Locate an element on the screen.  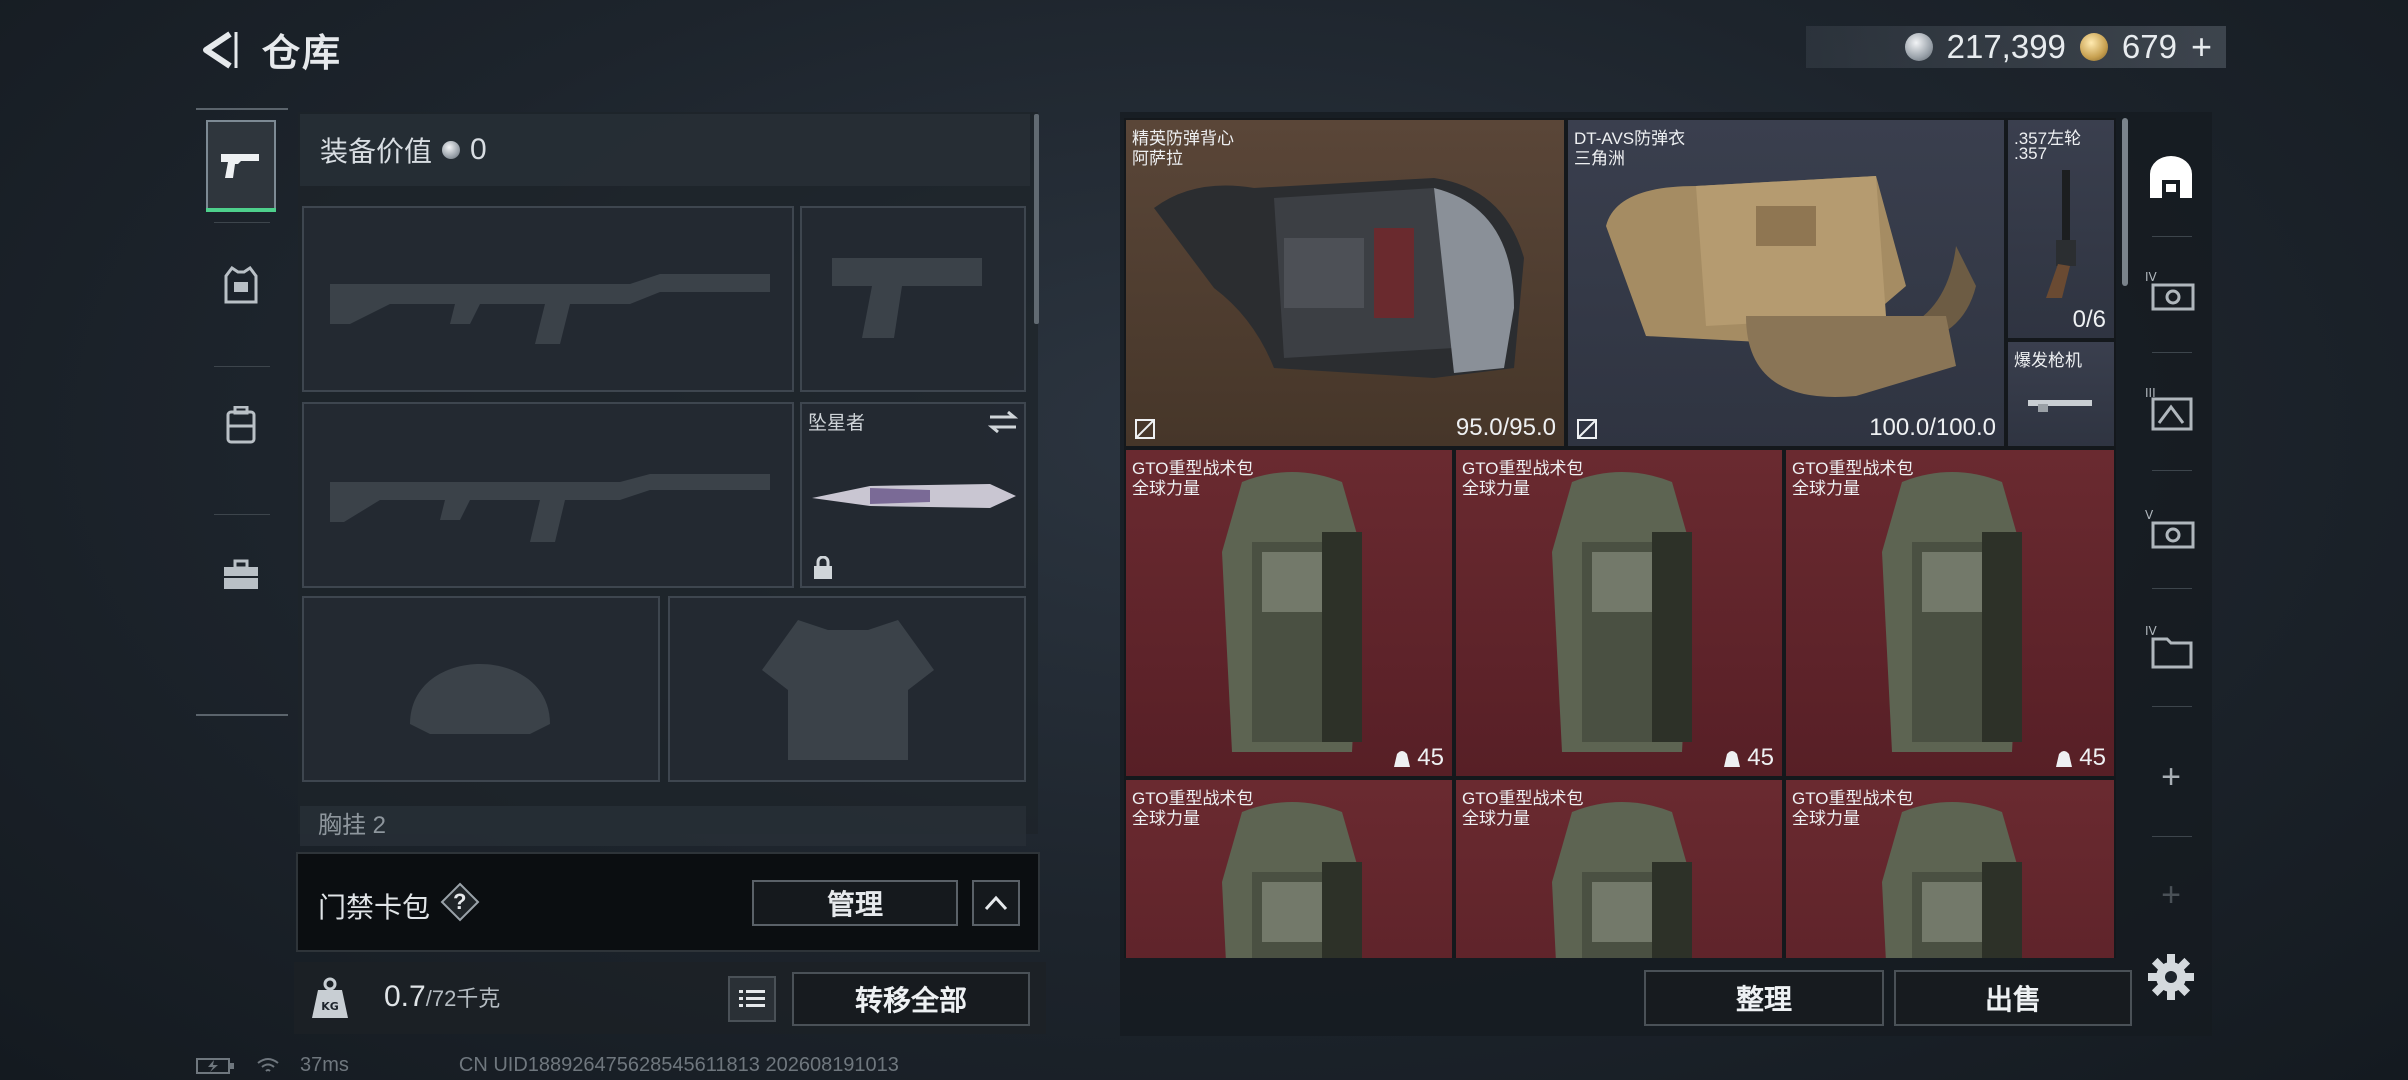
gold-amount: 679 is located at coordinates (2149, 46).